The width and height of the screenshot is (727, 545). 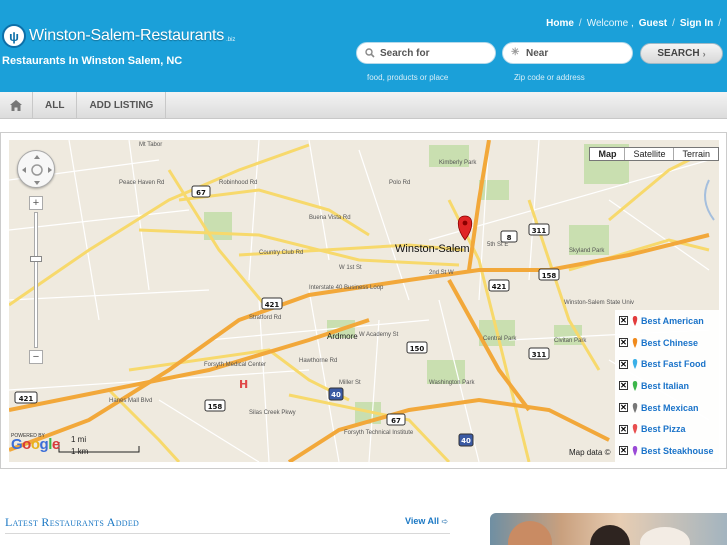 What do you see at coordinates (72, 522) in the screenshot?
I see `latest-restaurants-heading: Latest Restaurants Added` at bounding box center [72, 522].